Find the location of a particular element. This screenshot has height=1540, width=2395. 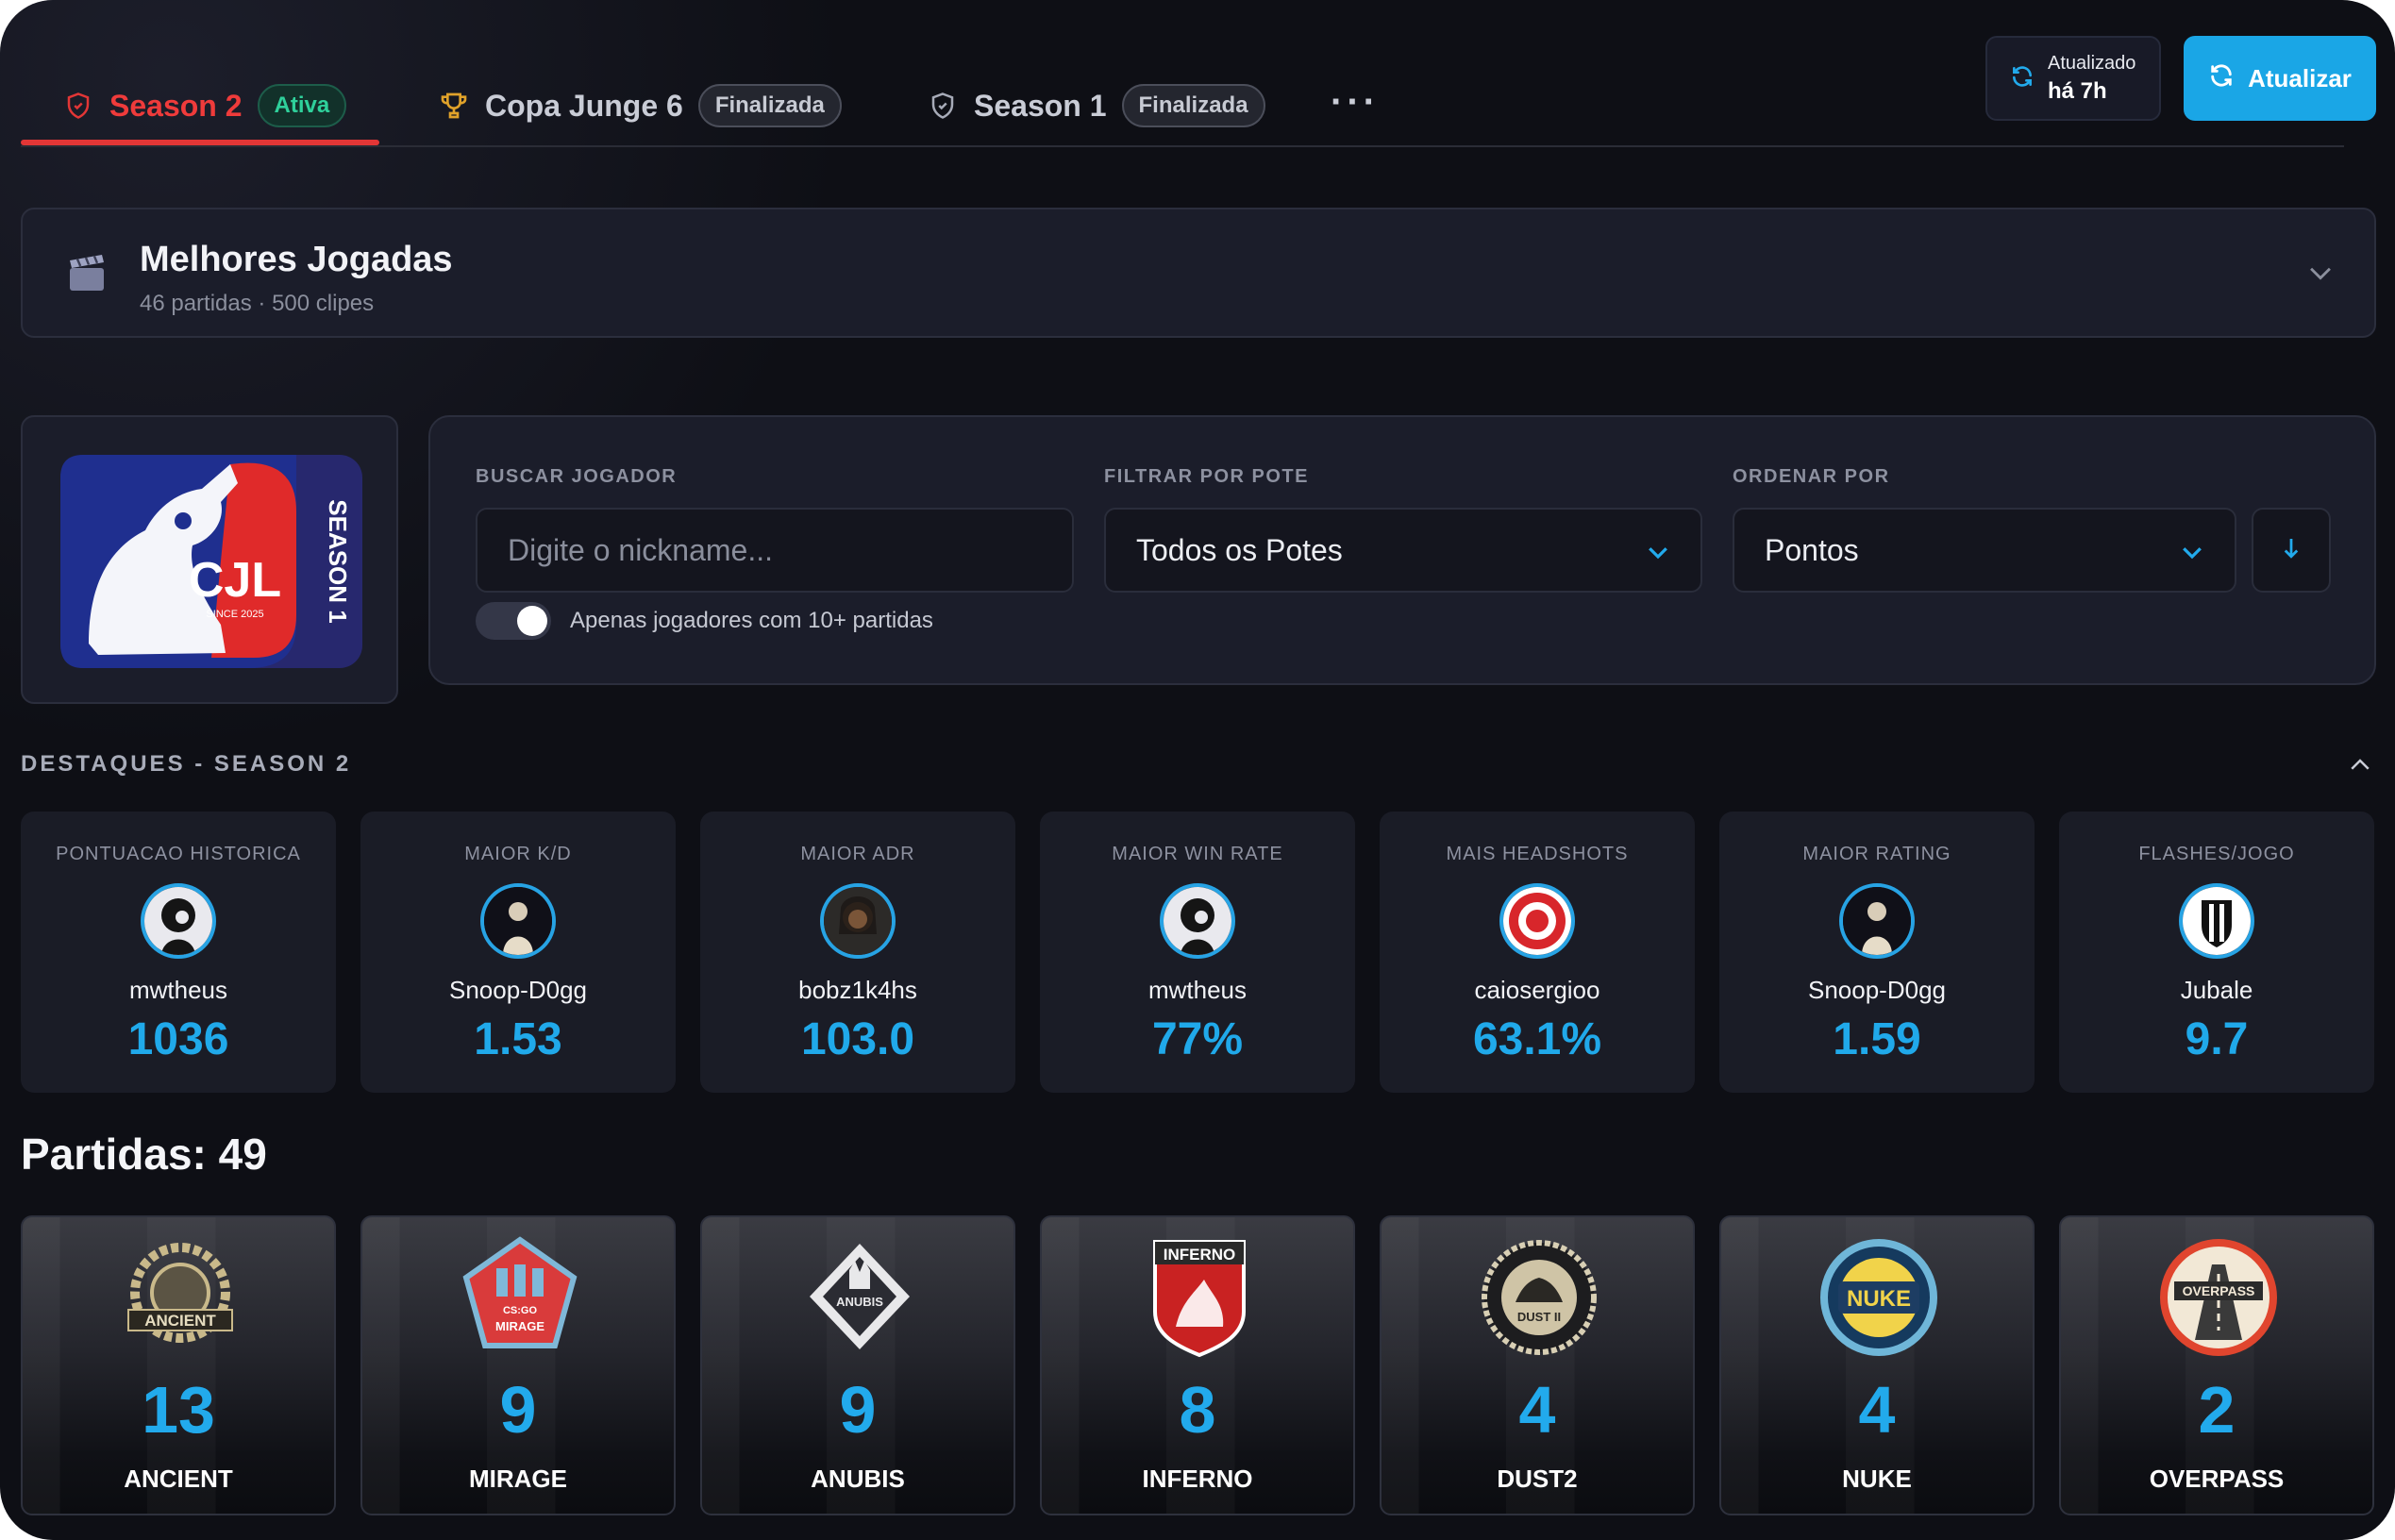

inferno-map-icon: INFERNO is located at coordinates (1199, 1299).